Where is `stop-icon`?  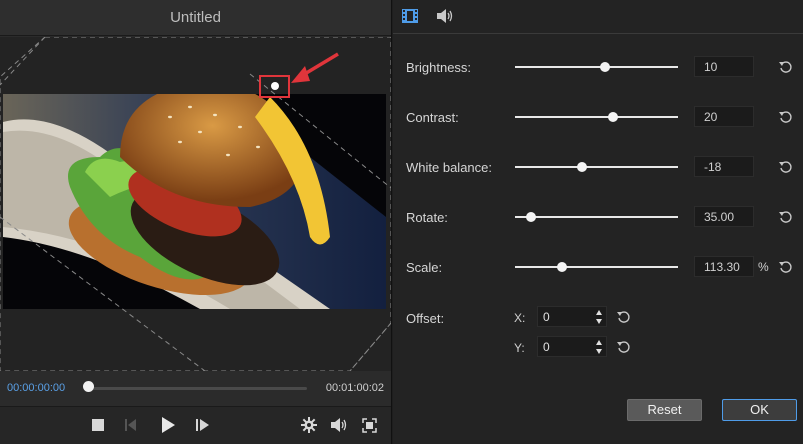
stop-icon is located at coordinates (98, 425).